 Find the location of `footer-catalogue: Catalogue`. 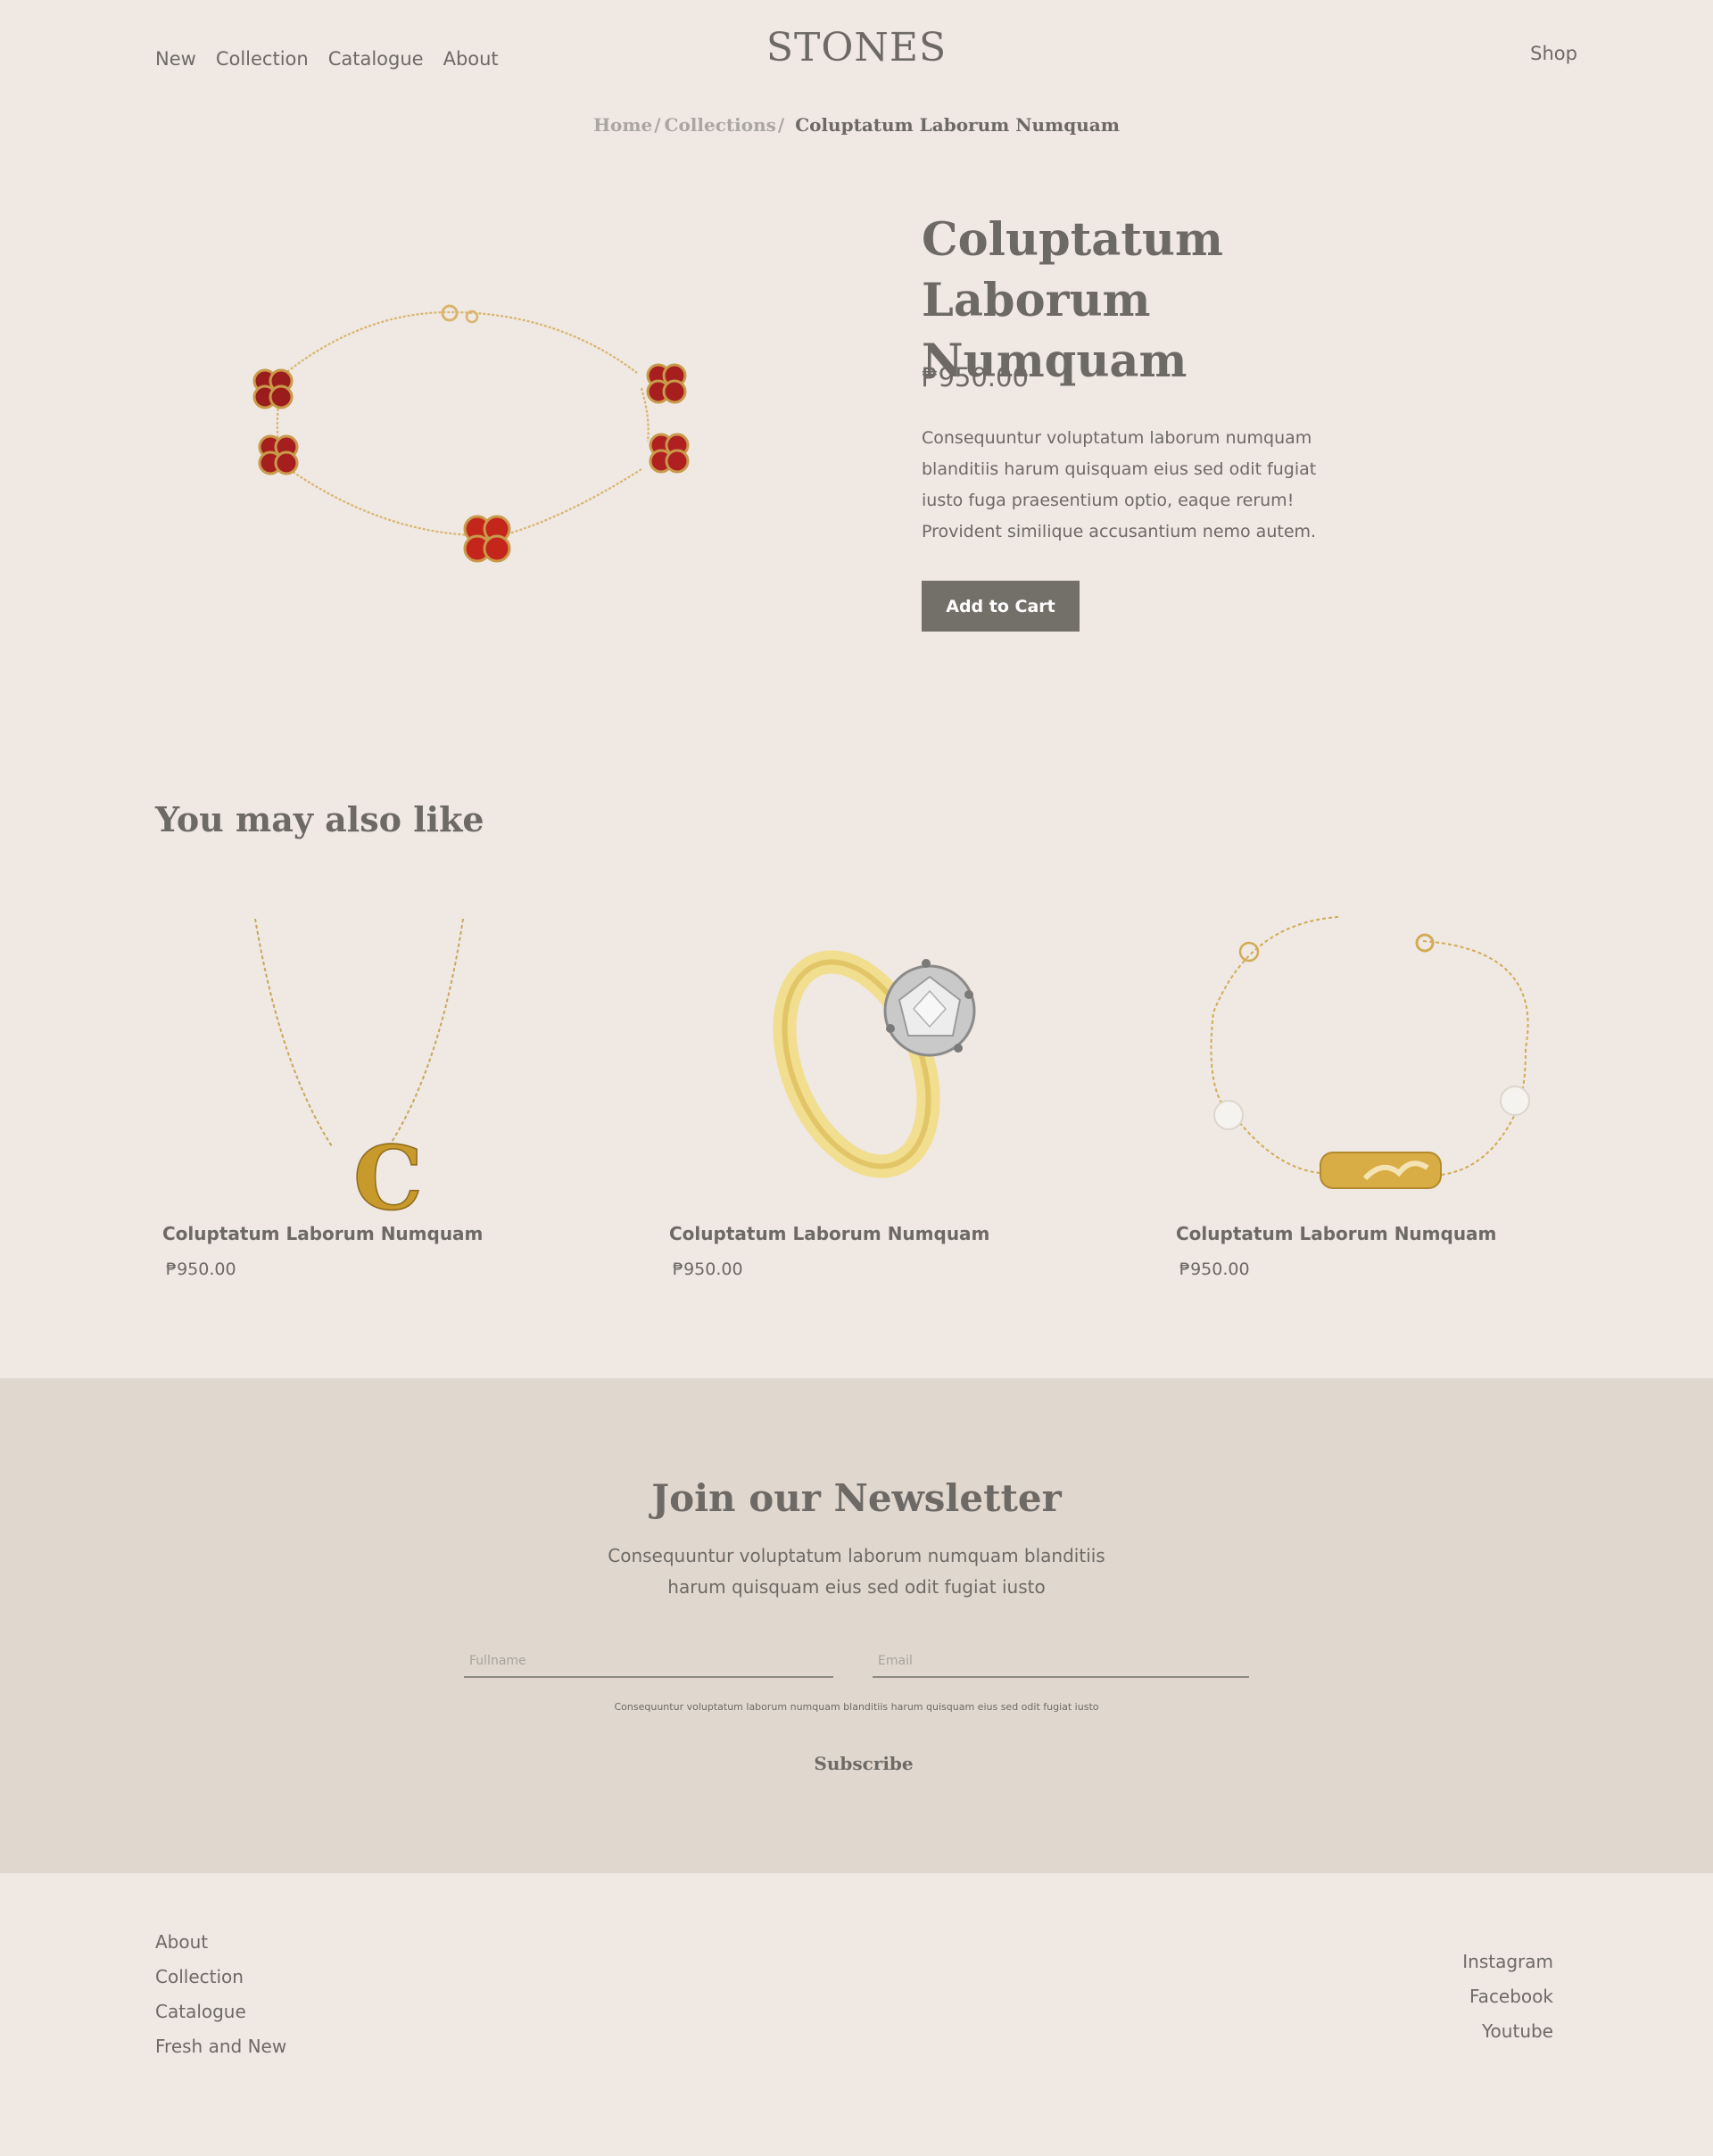

footer-catalogue: Catalogue is located at coordinates (220, 2012).